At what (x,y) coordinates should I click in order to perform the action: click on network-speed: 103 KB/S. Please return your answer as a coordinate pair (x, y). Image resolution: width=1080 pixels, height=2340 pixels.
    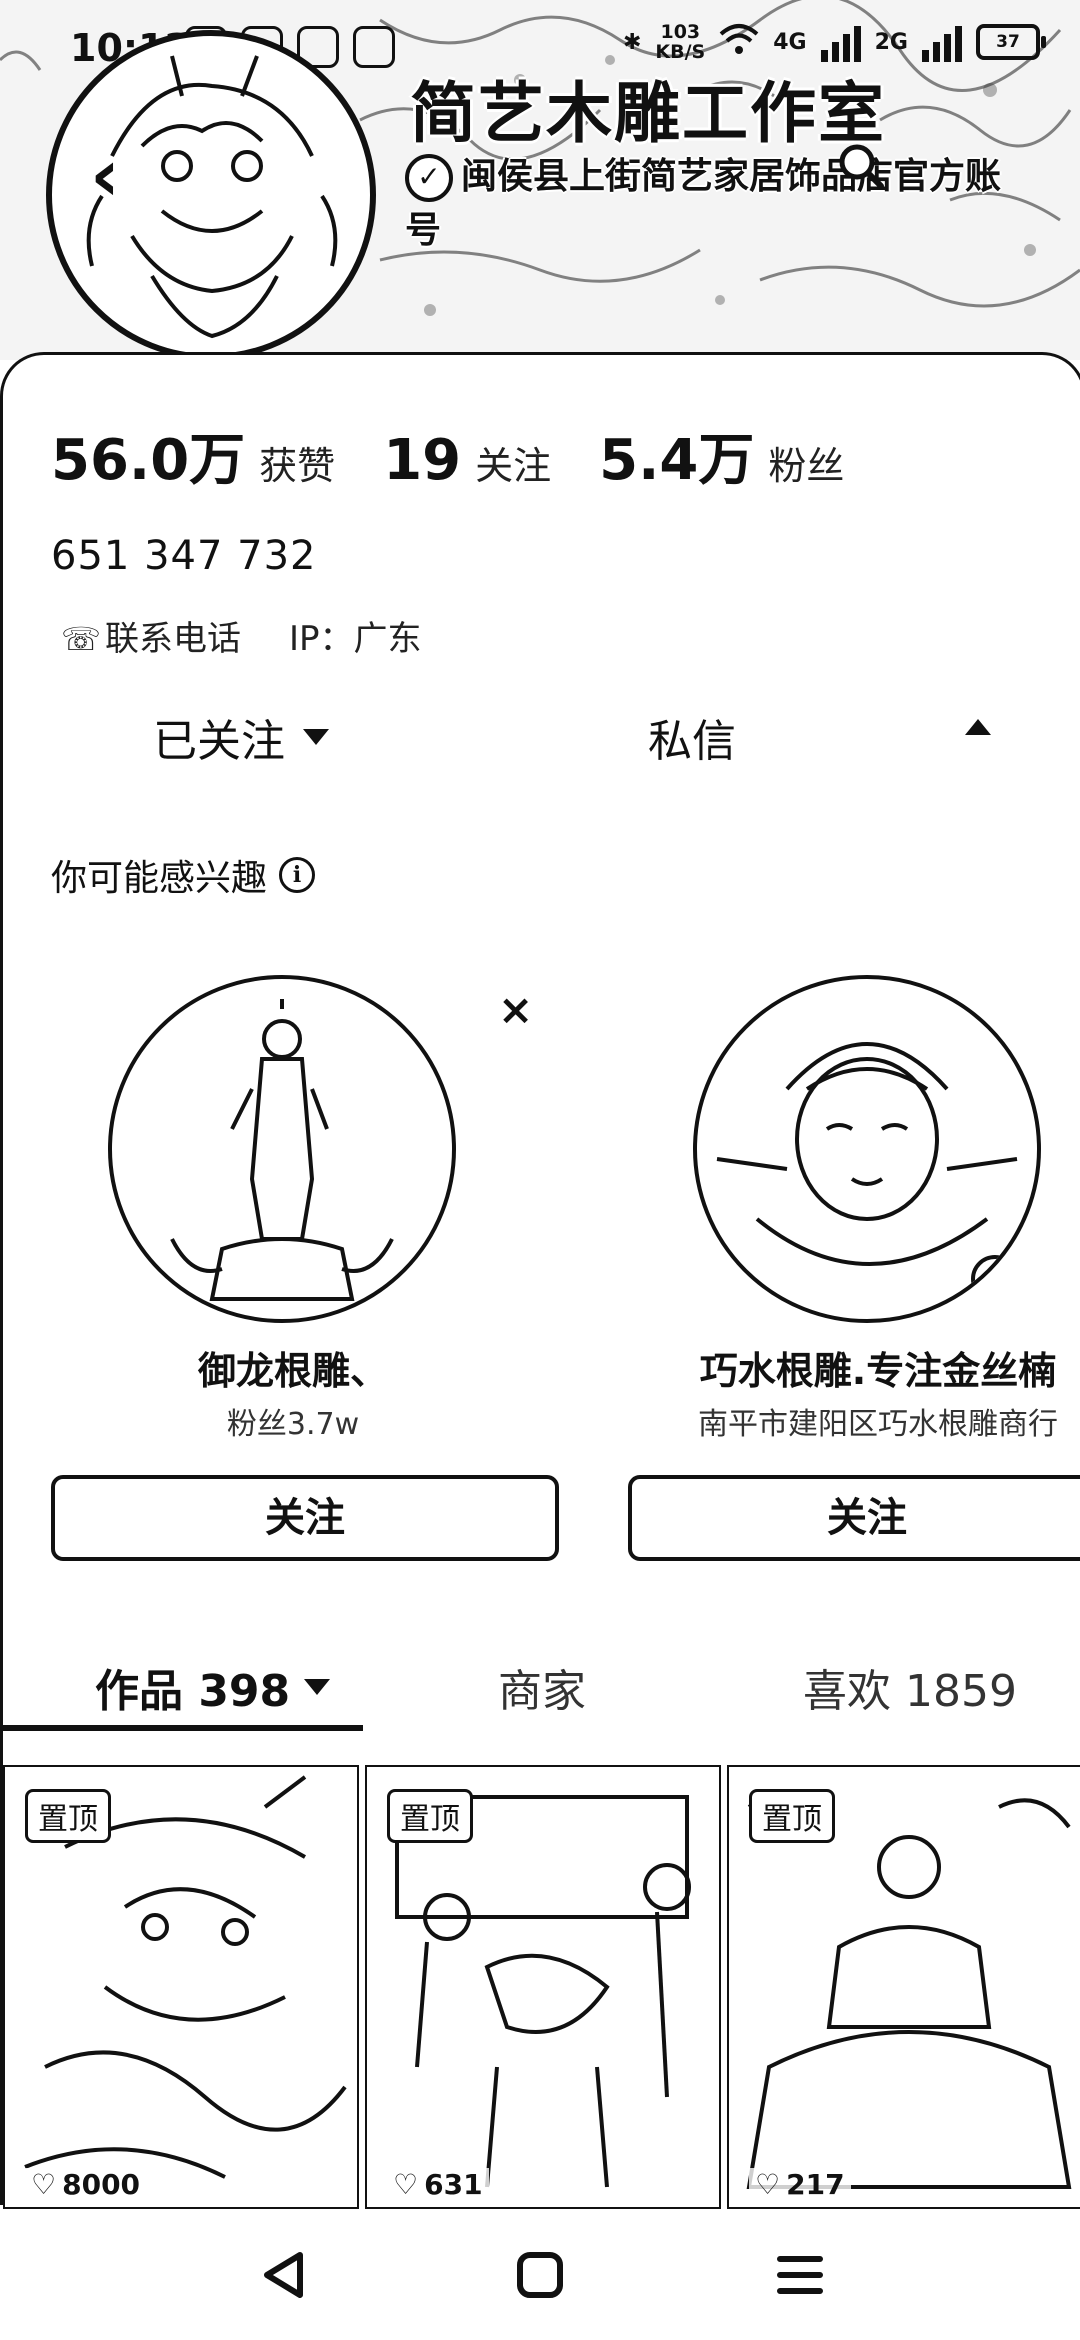
    Looking at the image, I should click on (680, 42).